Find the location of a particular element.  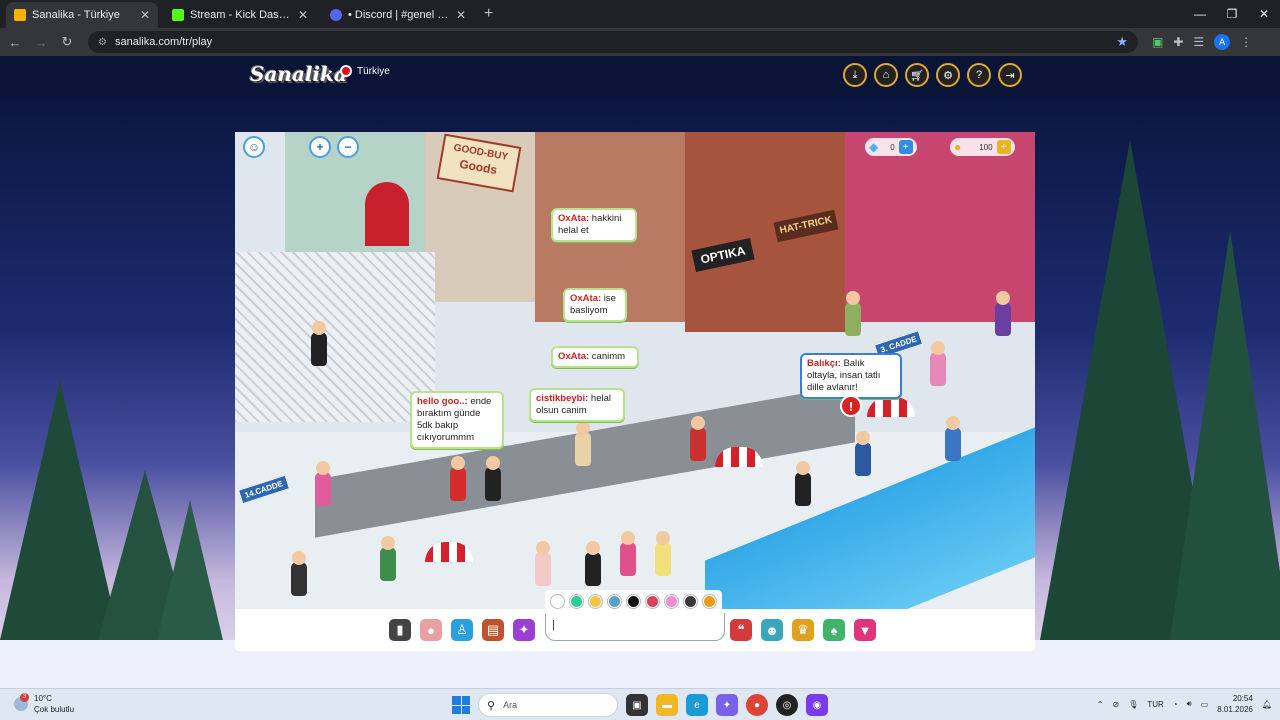

window-controls: — ❐ ✕ is located at coordinates (1232, 14).